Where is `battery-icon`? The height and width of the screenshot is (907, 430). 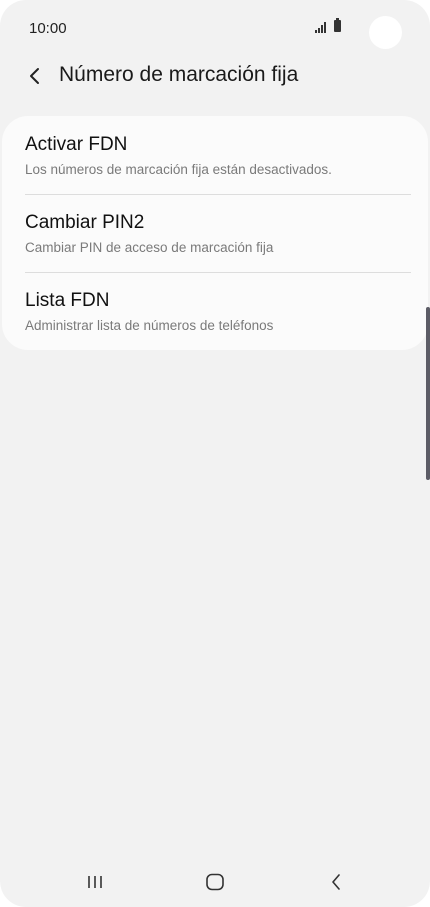 battery-icon is located at coordinates (337, 25).